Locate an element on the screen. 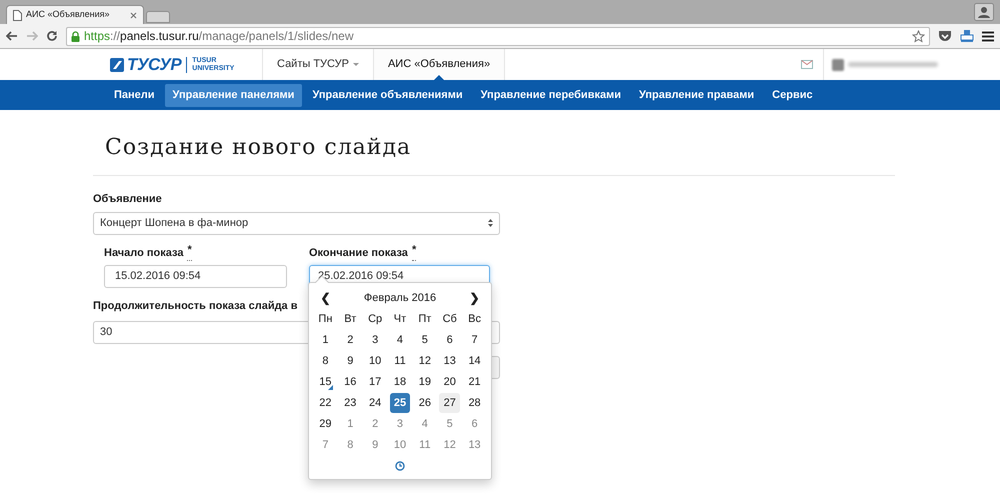 This screenshot has height=503, width=1000. close-icon is located at coordinates (133, 15).